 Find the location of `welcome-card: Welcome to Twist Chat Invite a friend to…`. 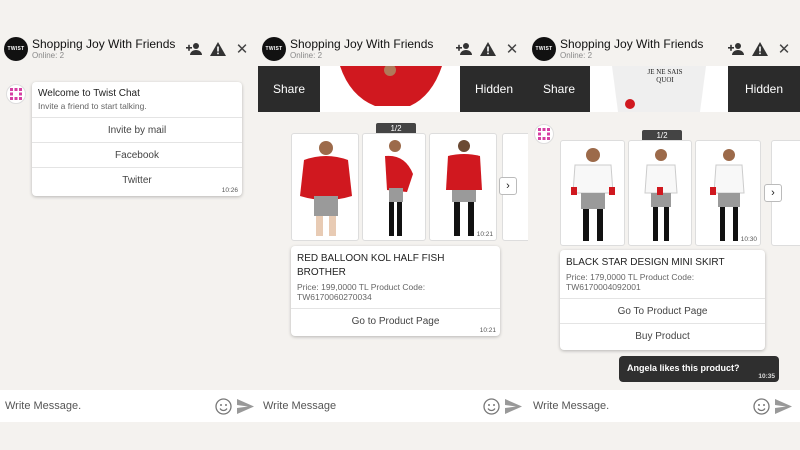

welcome-card: Welcome to Twist Chat Invite a friend to… is located at coordinates (137, 139).